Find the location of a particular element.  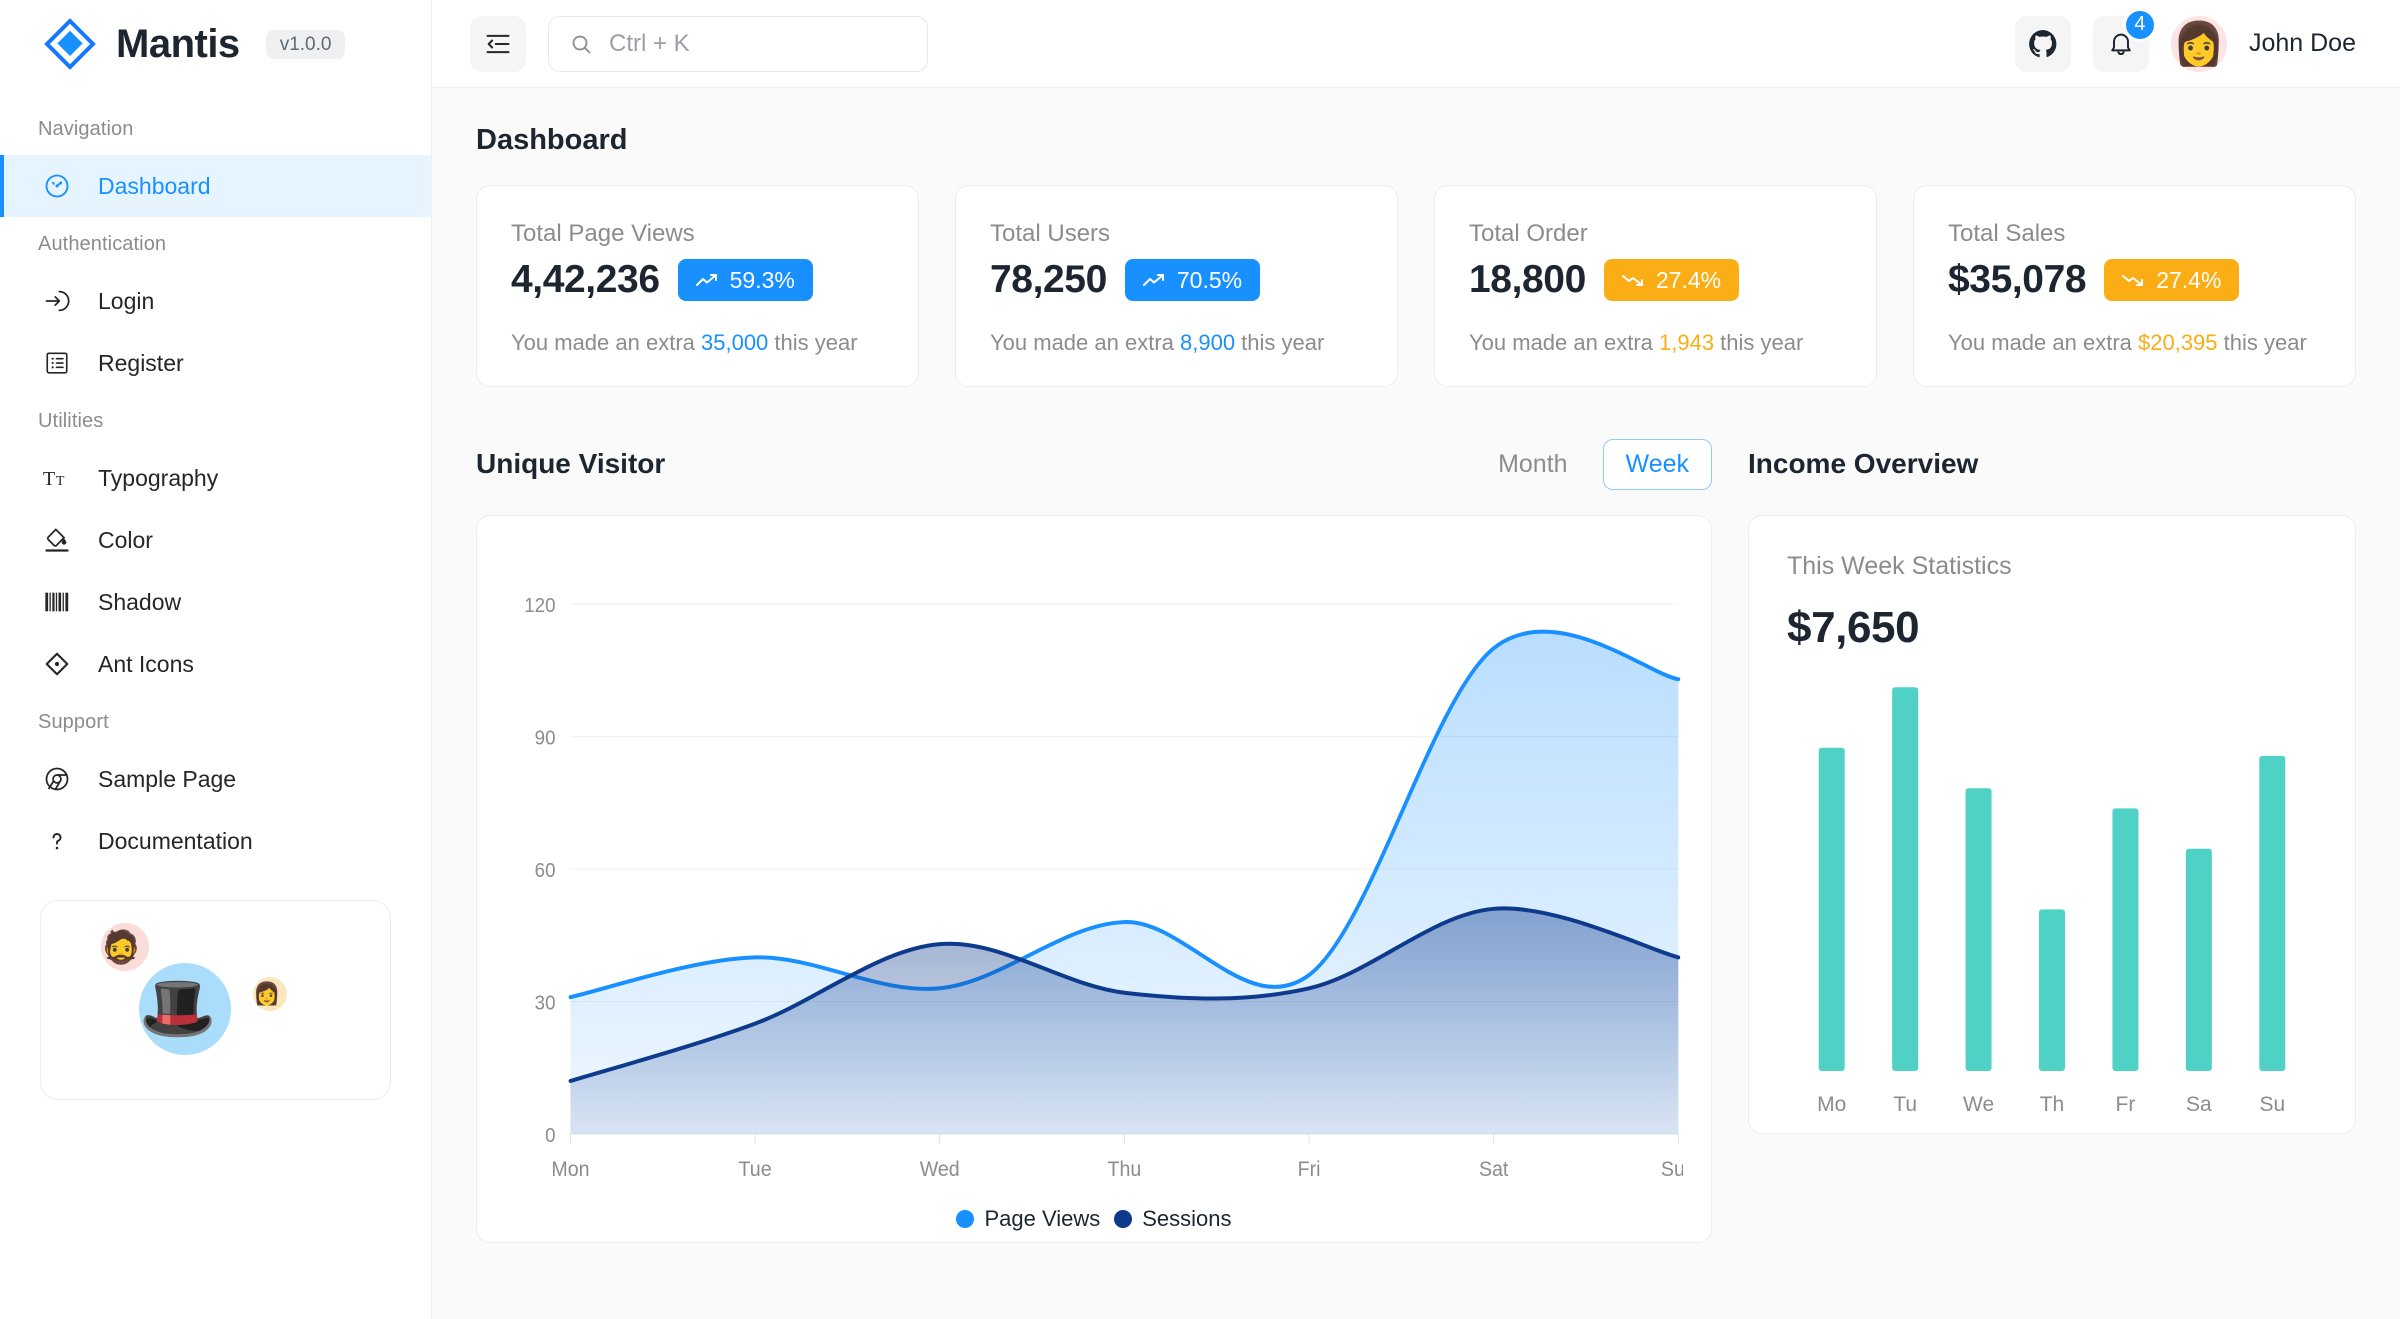

trend-up-icon is located at coordinates (1153, 280).